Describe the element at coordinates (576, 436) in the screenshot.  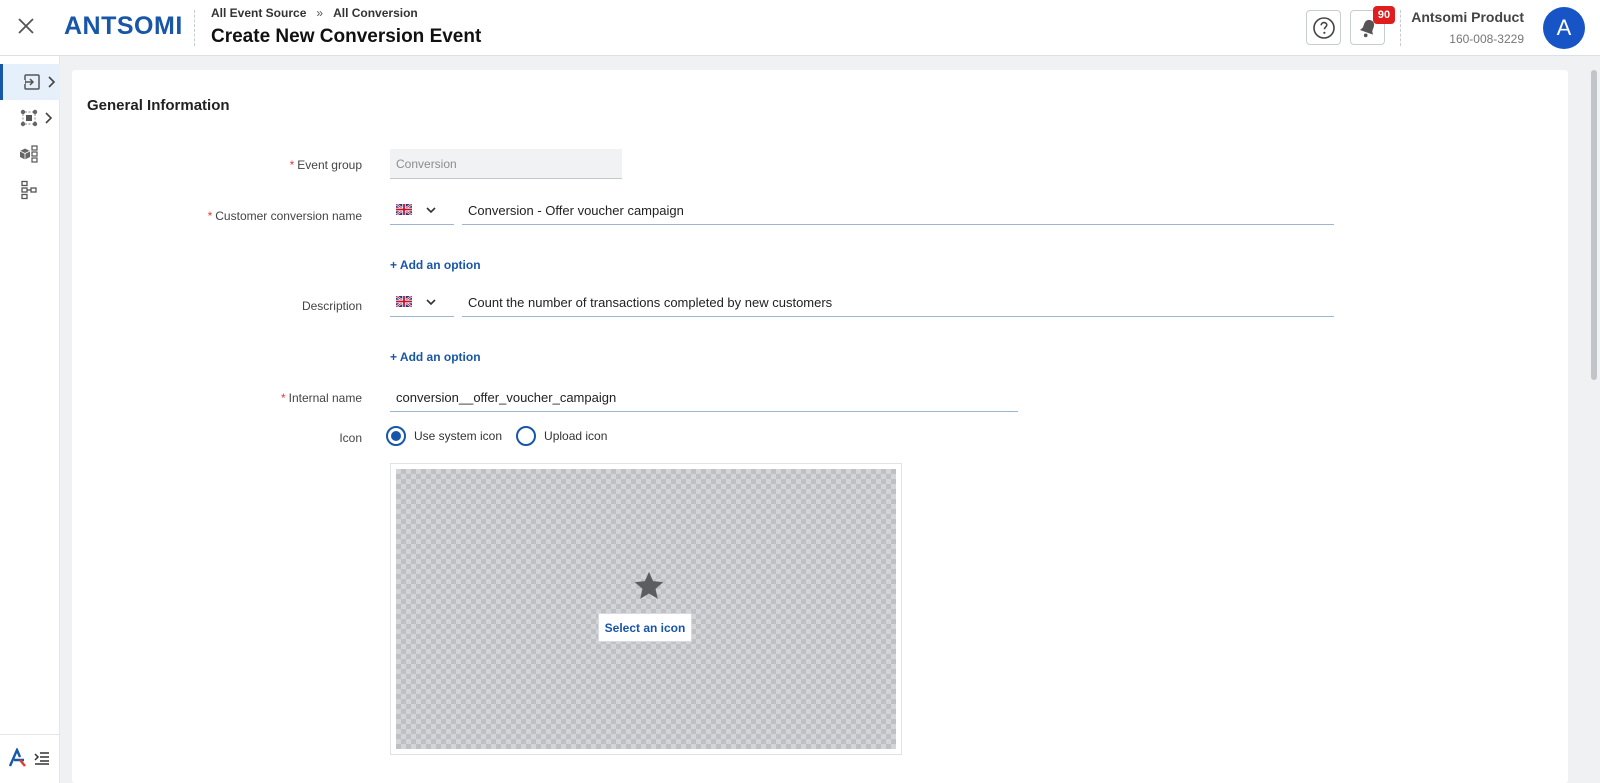
I see `radio-label: Upload icon` at that location.